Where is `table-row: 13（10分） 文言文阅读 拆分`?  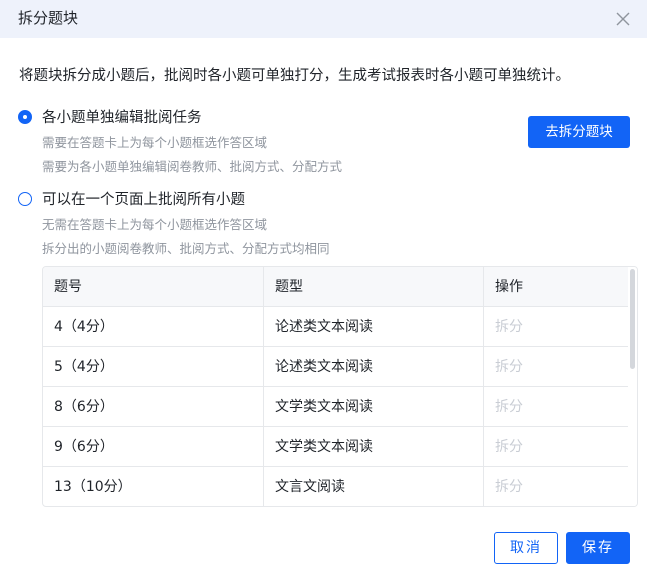
table-row: 13（10分） 文言文阅读 拆分 is located at coordinates (336, 486).